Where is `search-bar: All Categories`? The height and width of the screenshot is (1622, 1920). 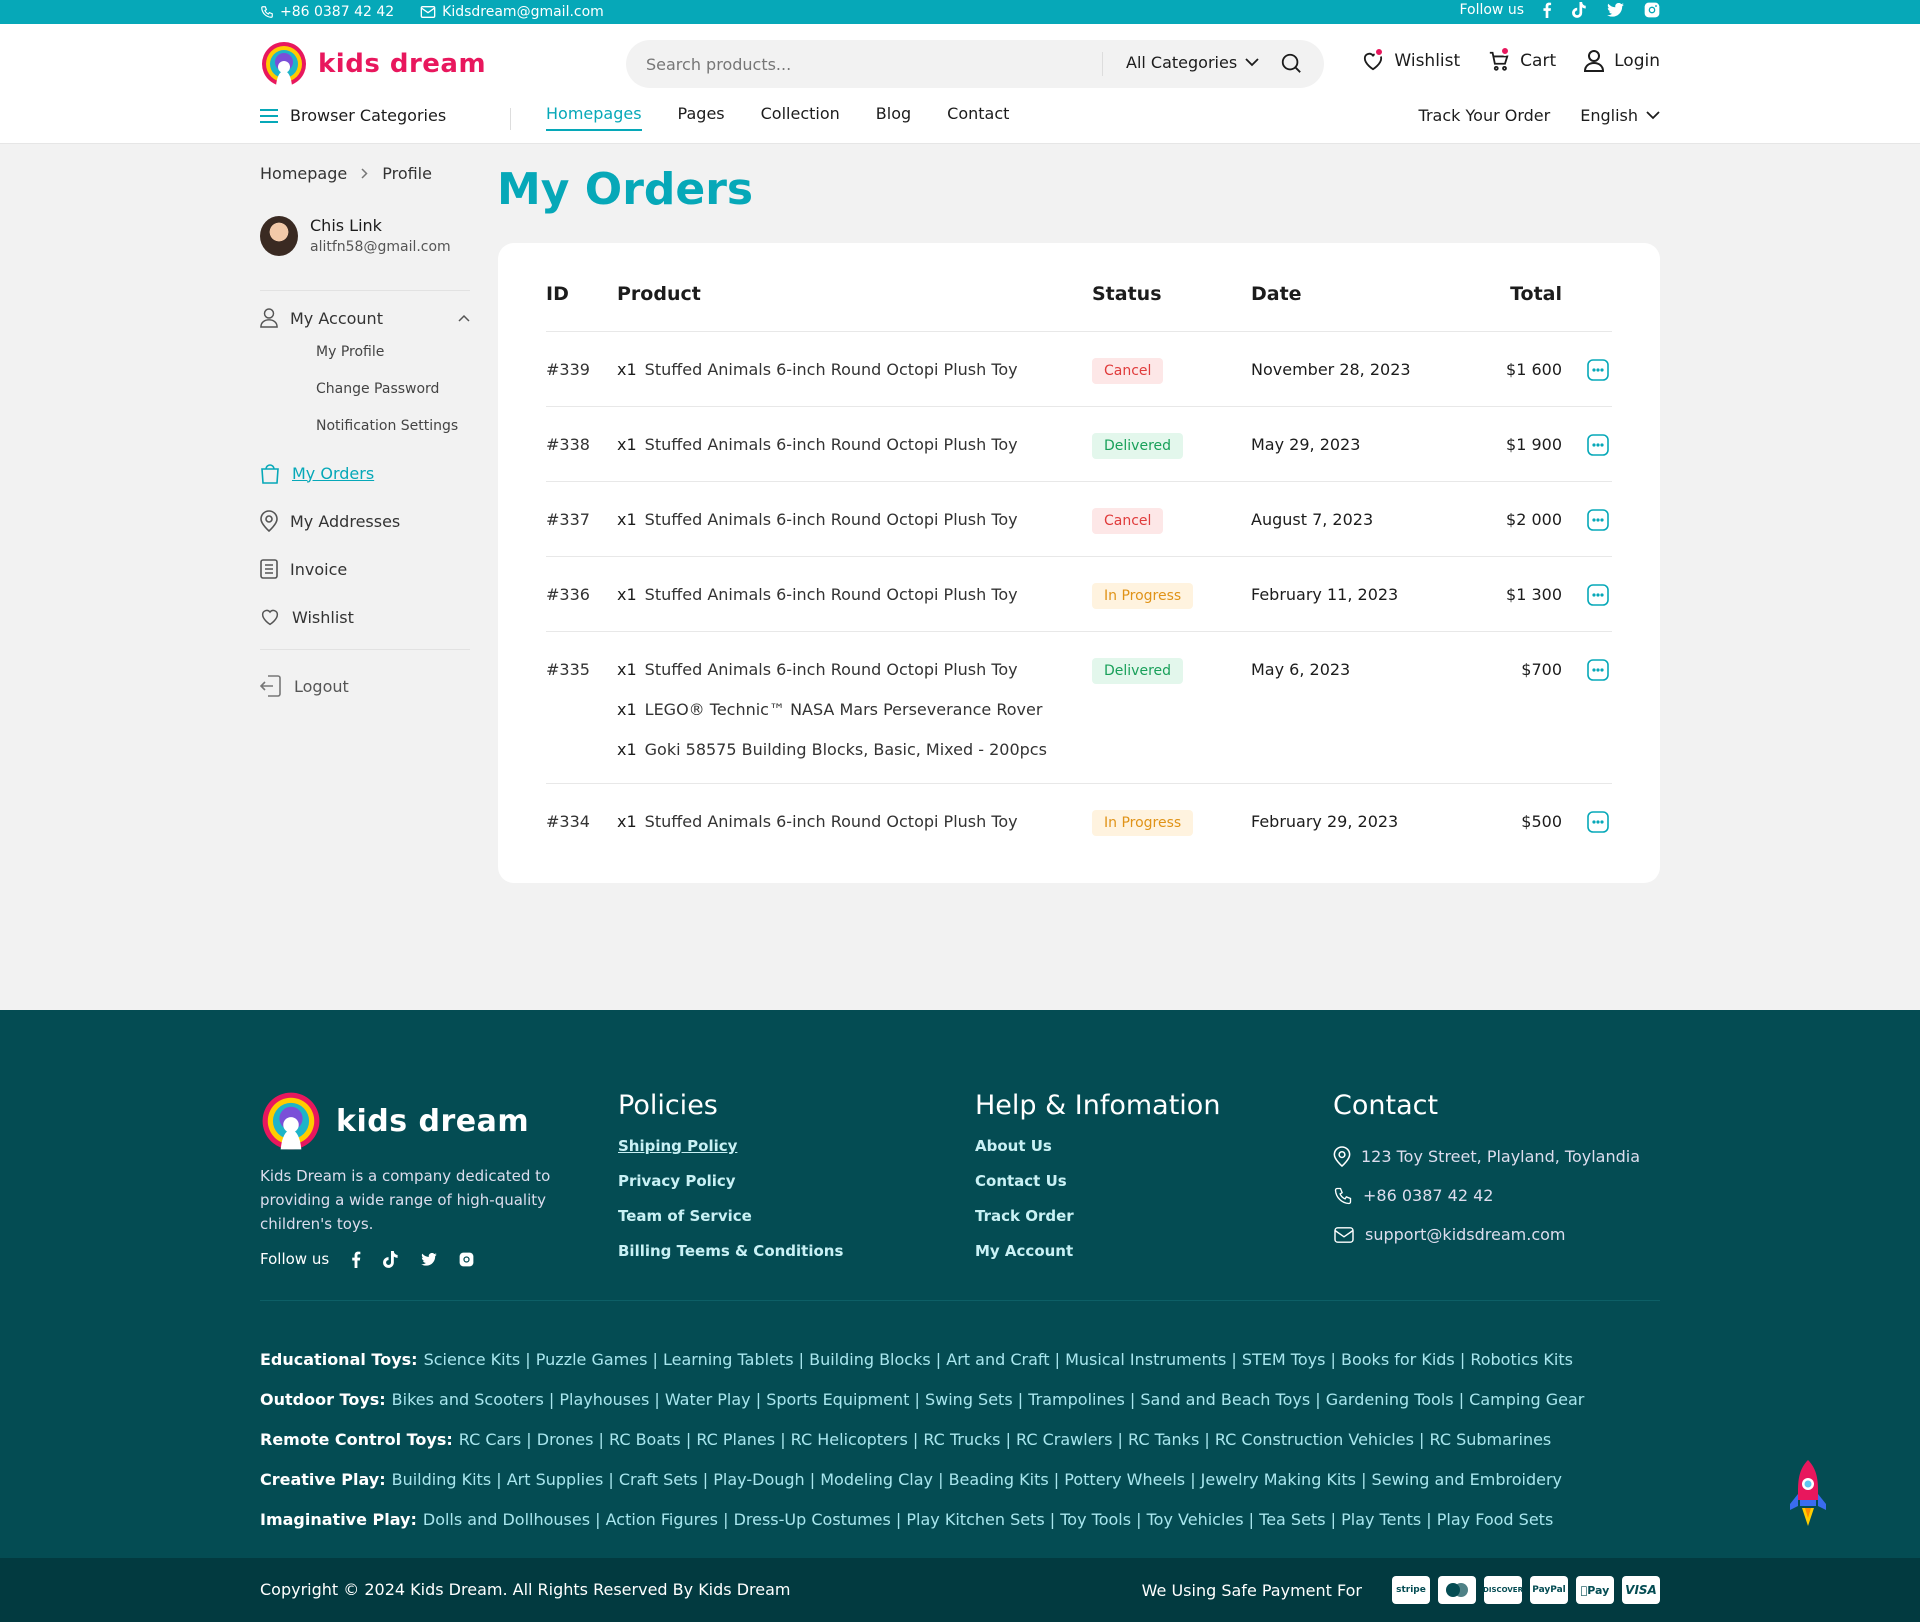 search-bar: All Categories is located at coordinates (975, 64).